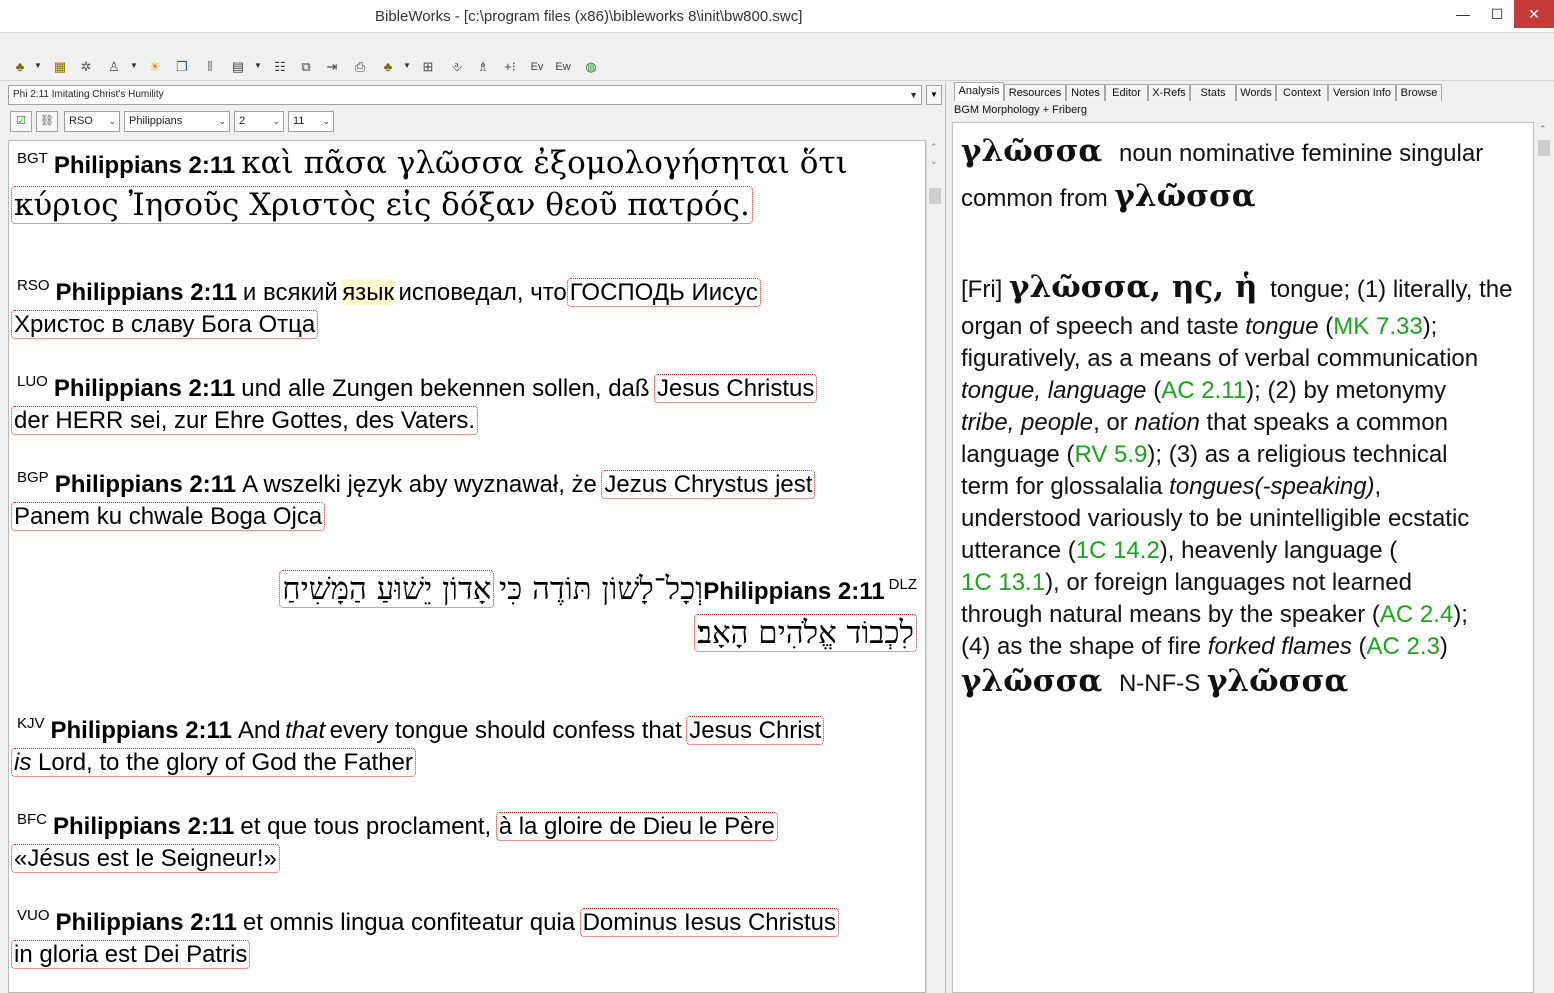 Image resolution: width=1554 pixels, height=993 pixels. Describe the element at coordinates (736, 388) in the screenshot. I see `verse-text-boxed: Jesus Christus` at that location.